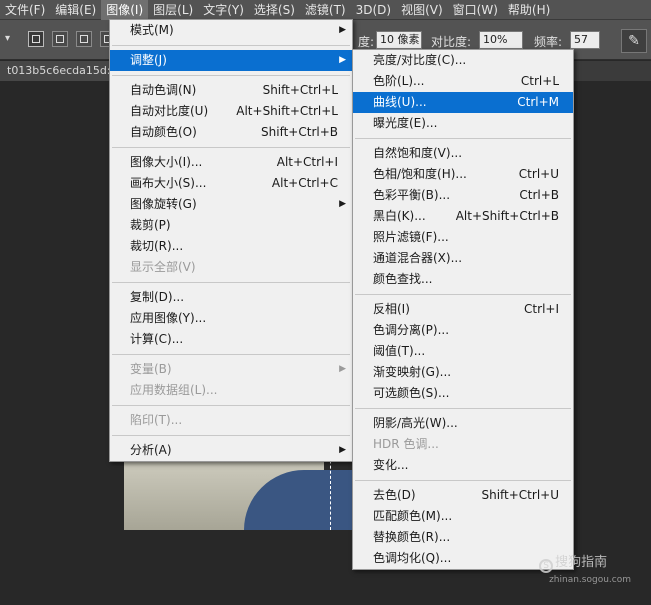 The image size is (651, 605). Describe the element at coordinates (75, 10) in the screenshot. I see `menu-1: 编辑(E)` at that location.